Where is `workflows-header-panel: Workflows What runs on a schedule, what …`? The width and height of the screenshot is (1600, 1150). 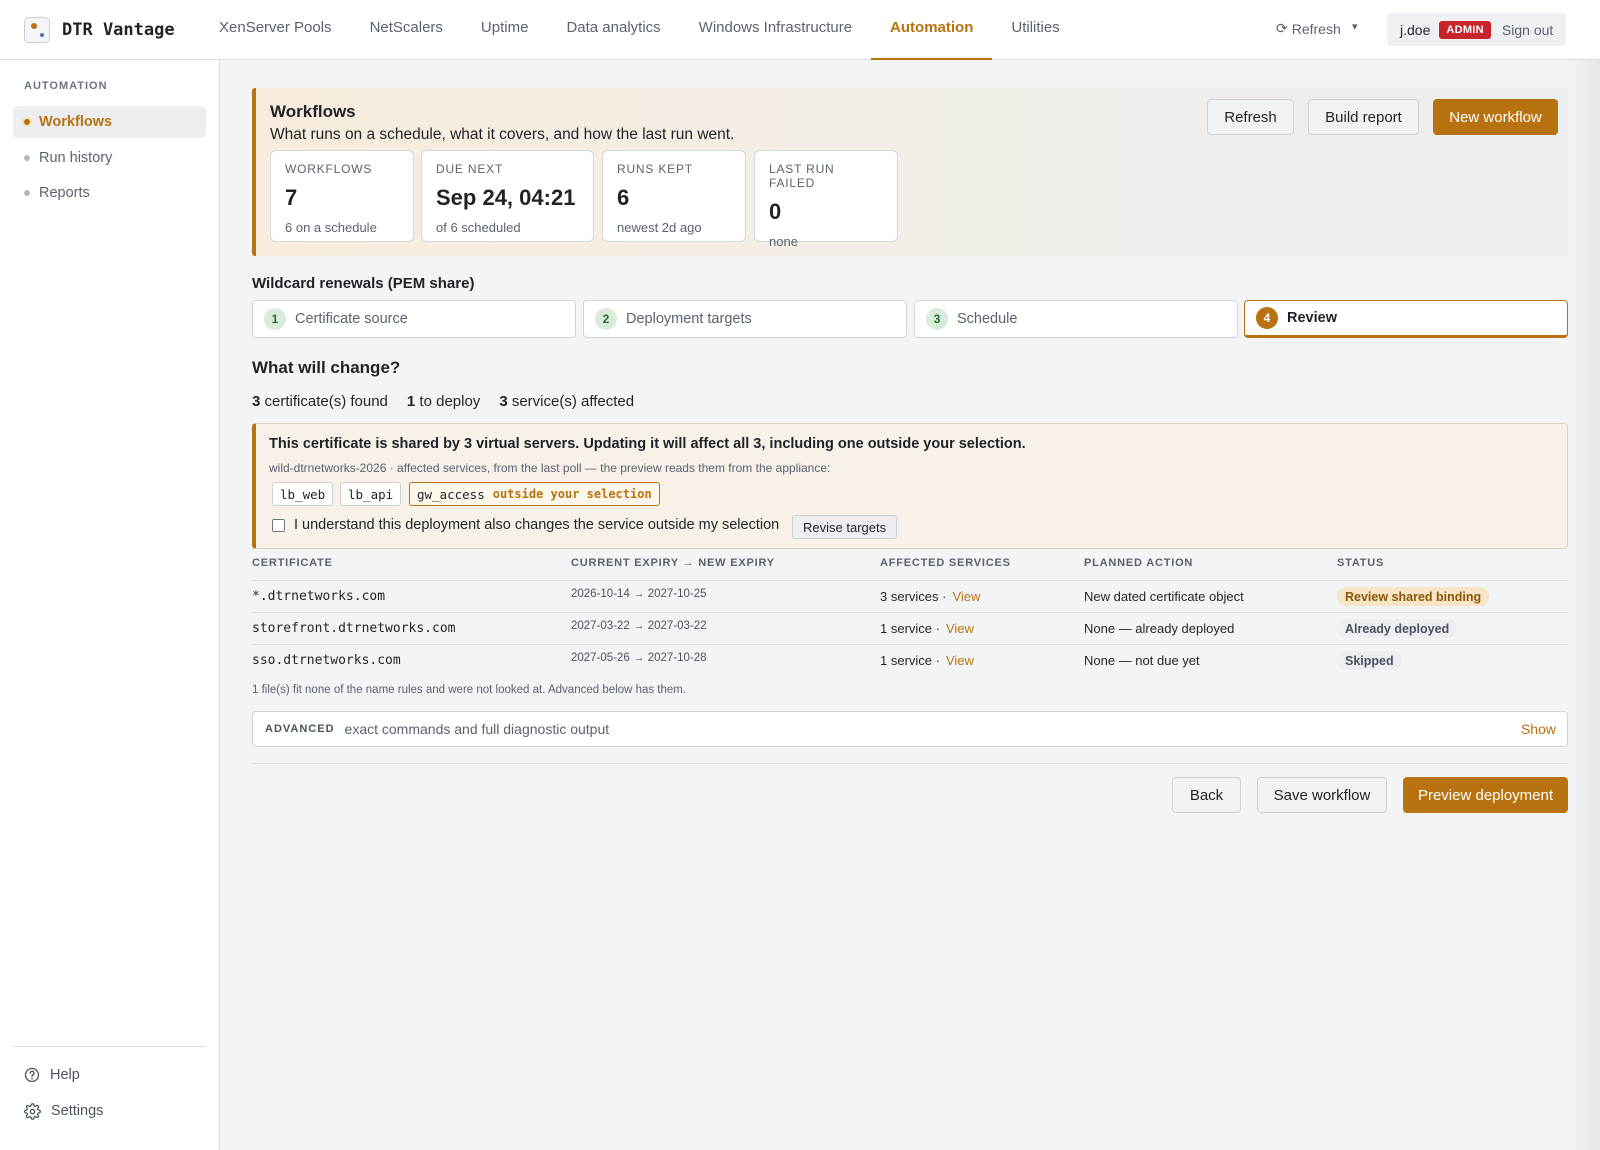
workflows-header-panel: Workflows What runs on a schedule, what … is located at coordinates (910, 172).